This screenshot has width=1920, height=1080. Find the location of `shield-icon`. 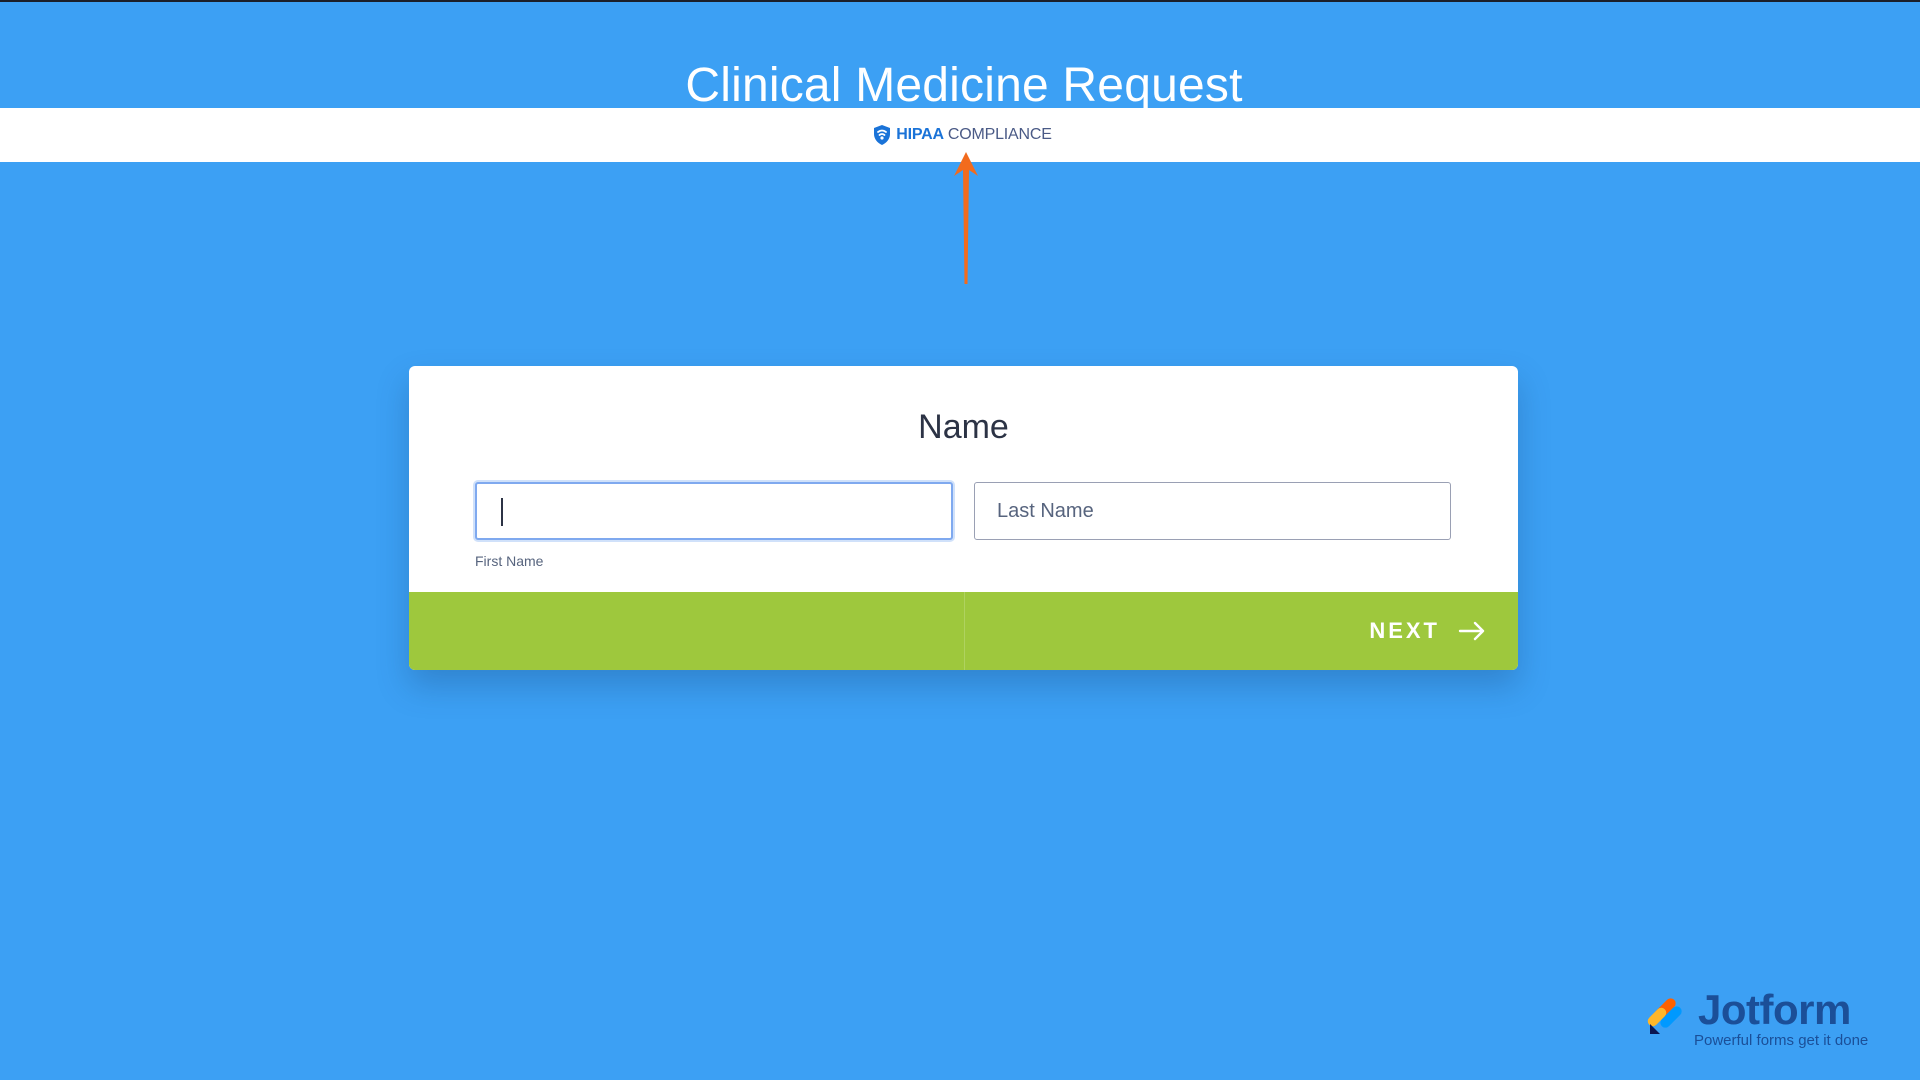

shield-icon is located at coordinates (882, 135).